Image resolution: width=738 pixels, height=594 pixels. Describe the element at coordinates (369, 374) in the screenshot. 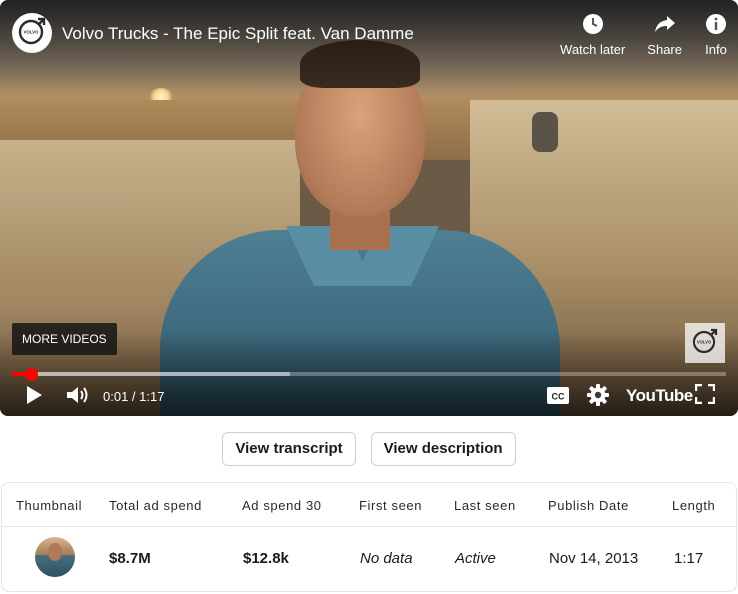

I see `progress-bar` at that location.